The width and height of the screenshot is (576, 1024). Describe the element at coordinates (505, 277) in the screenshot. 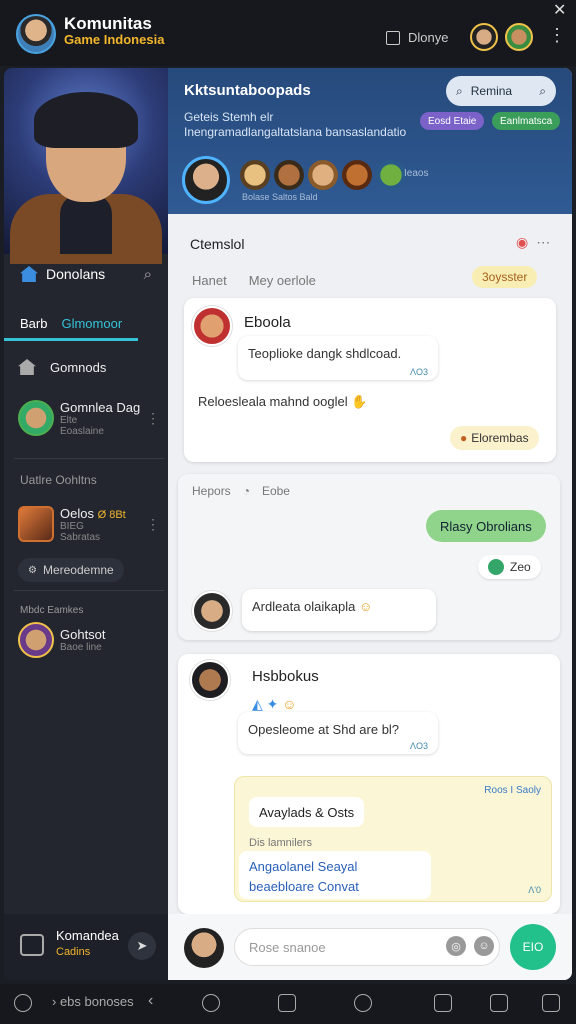

I see `status-pill: 3oysster` at that location.